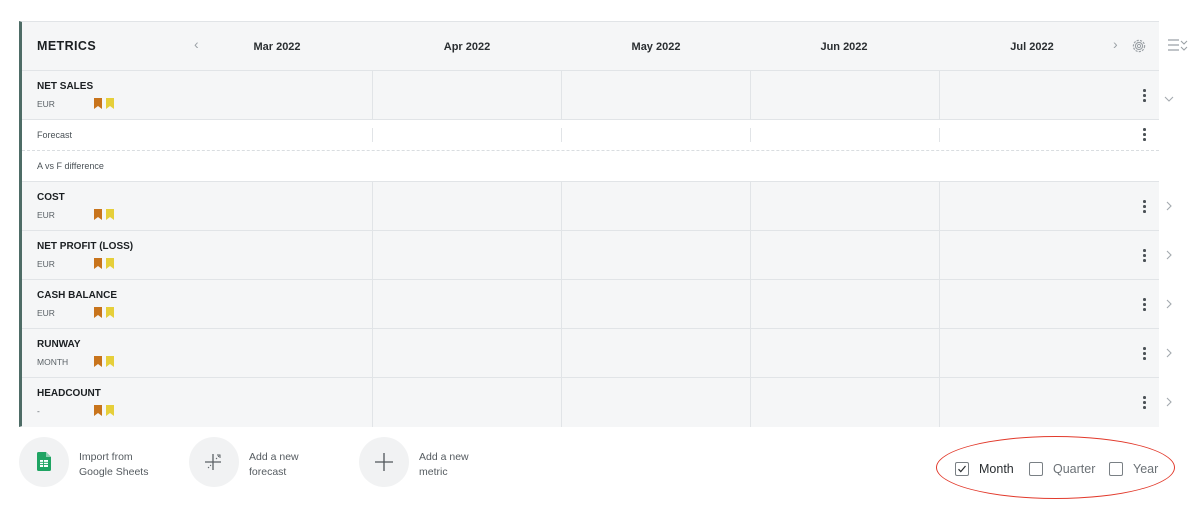  Describe the element at coordinates (70, 166) in the screenshot. I see `difference-label: A vs F difference` at that location.